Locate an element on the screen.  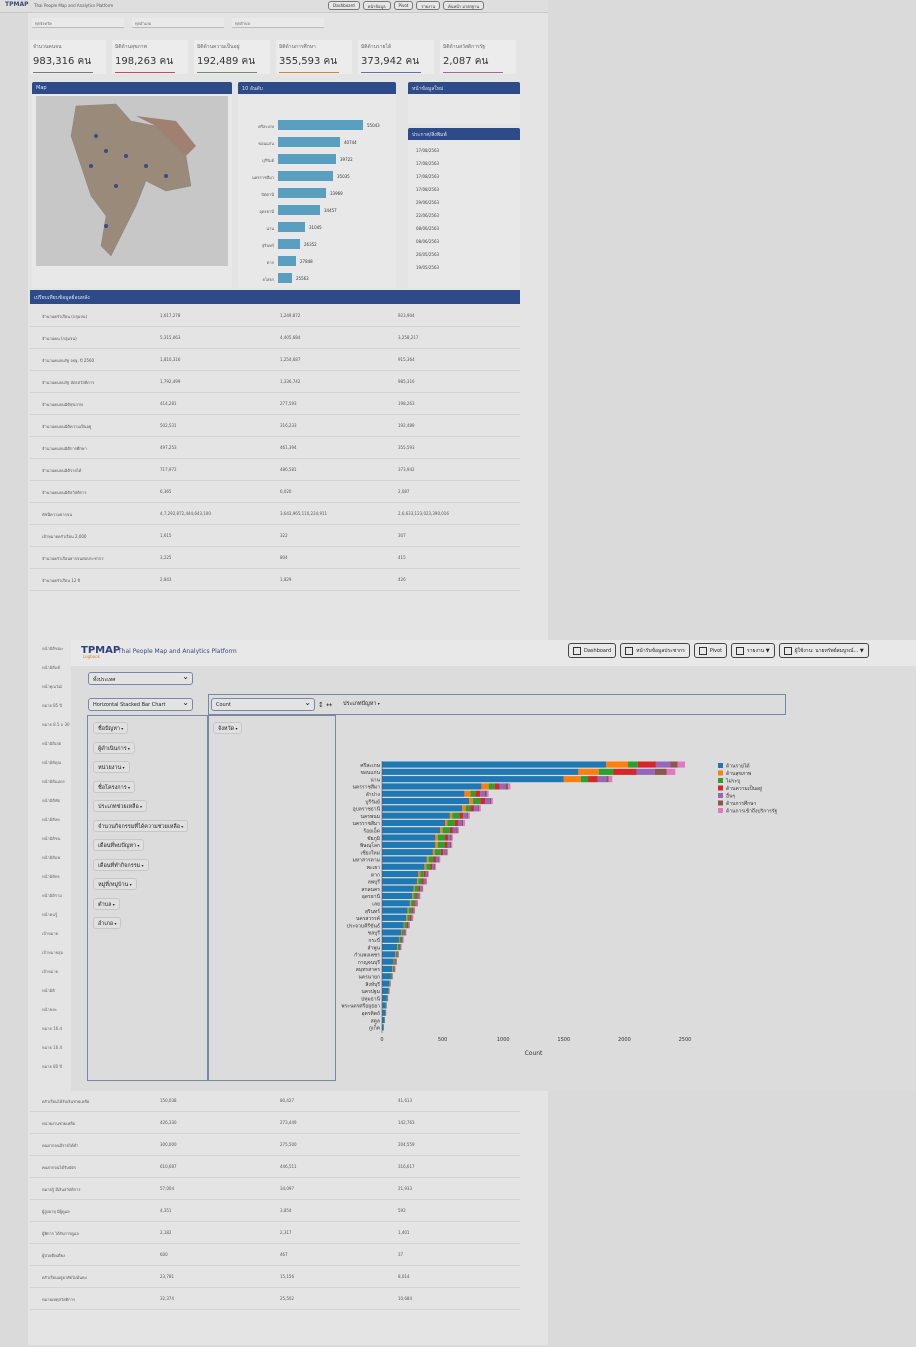
card-accent is located at coordinates (63, 72).